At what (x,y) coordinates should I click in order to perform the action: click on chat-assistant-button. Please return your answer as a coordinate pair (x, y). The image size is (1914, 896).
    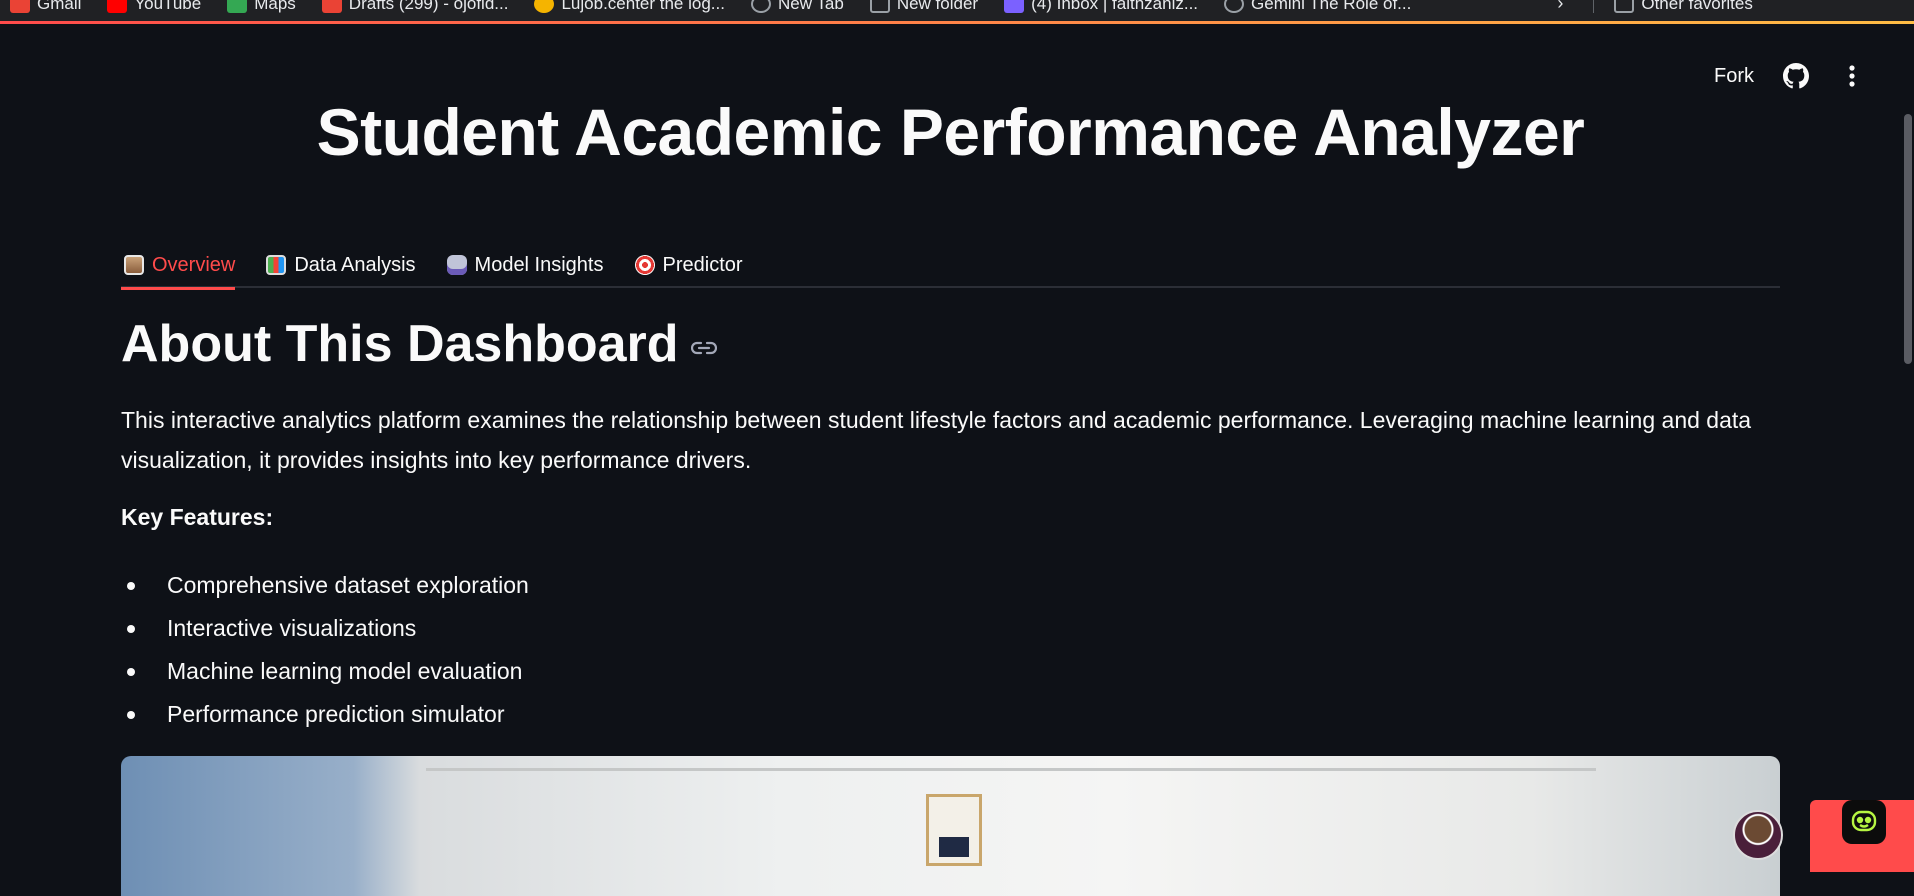
    Looking at the image, I should click on (1862, 836).